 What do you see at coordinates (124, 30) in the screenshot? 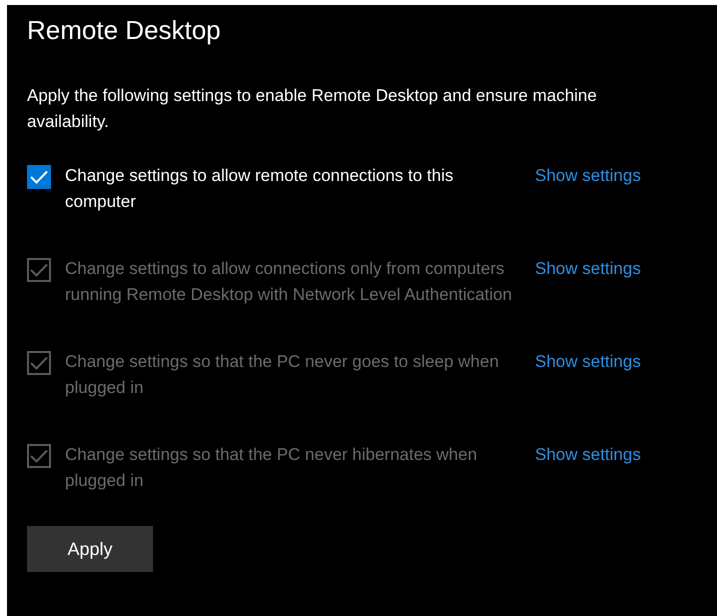
I see `page-title: Remote Desktop` at bounding box center [124, 30].